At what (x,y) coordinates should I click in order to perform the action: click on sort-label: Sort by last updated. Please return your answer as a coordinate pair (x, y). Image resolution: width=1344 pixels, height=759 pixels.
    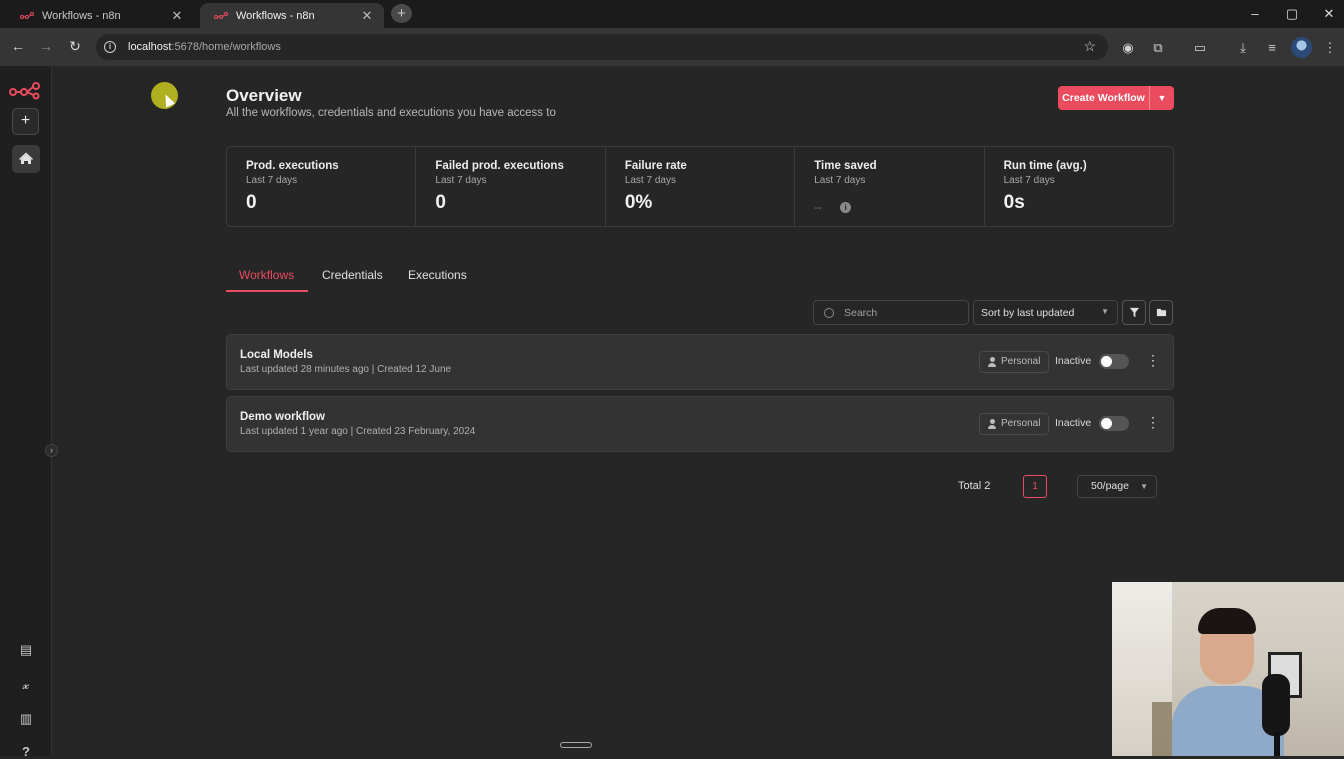
    Looking at the image, I should click on (1028, 312).